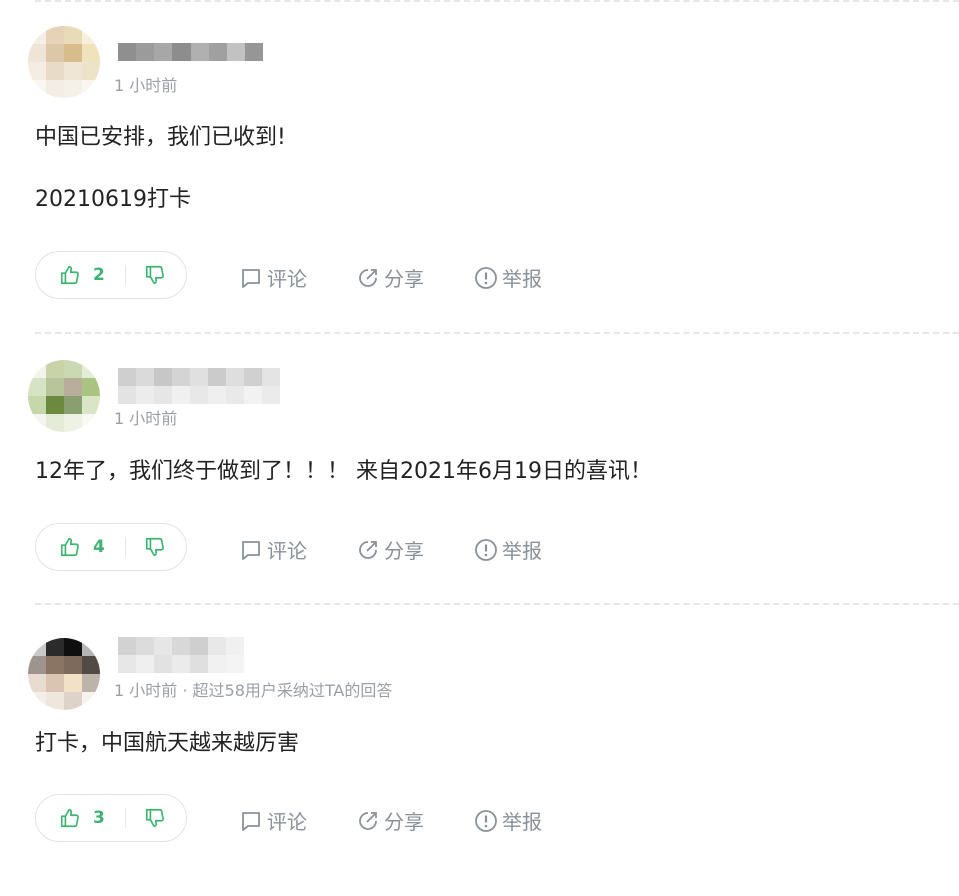 Image resolution: width=959 pixels, height=896 pixels. Describe the element at coordinates (253, 690) in the screenshot. I see `timestamp: 1 小时前 · 超过58用户采纳过TA的回答` at that location.